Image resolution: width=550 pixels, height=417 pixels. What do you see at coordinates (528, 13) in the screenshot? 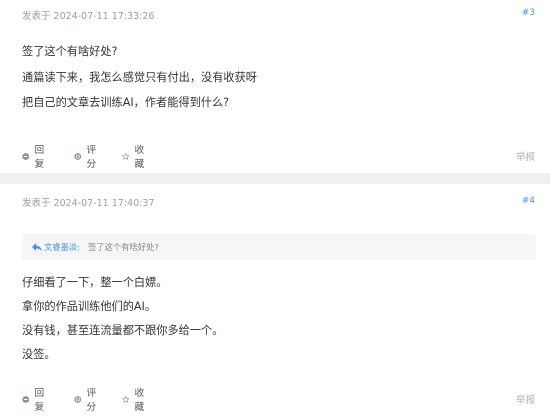
I see `floor-number-link: #3` at bounding box center [528, 13].